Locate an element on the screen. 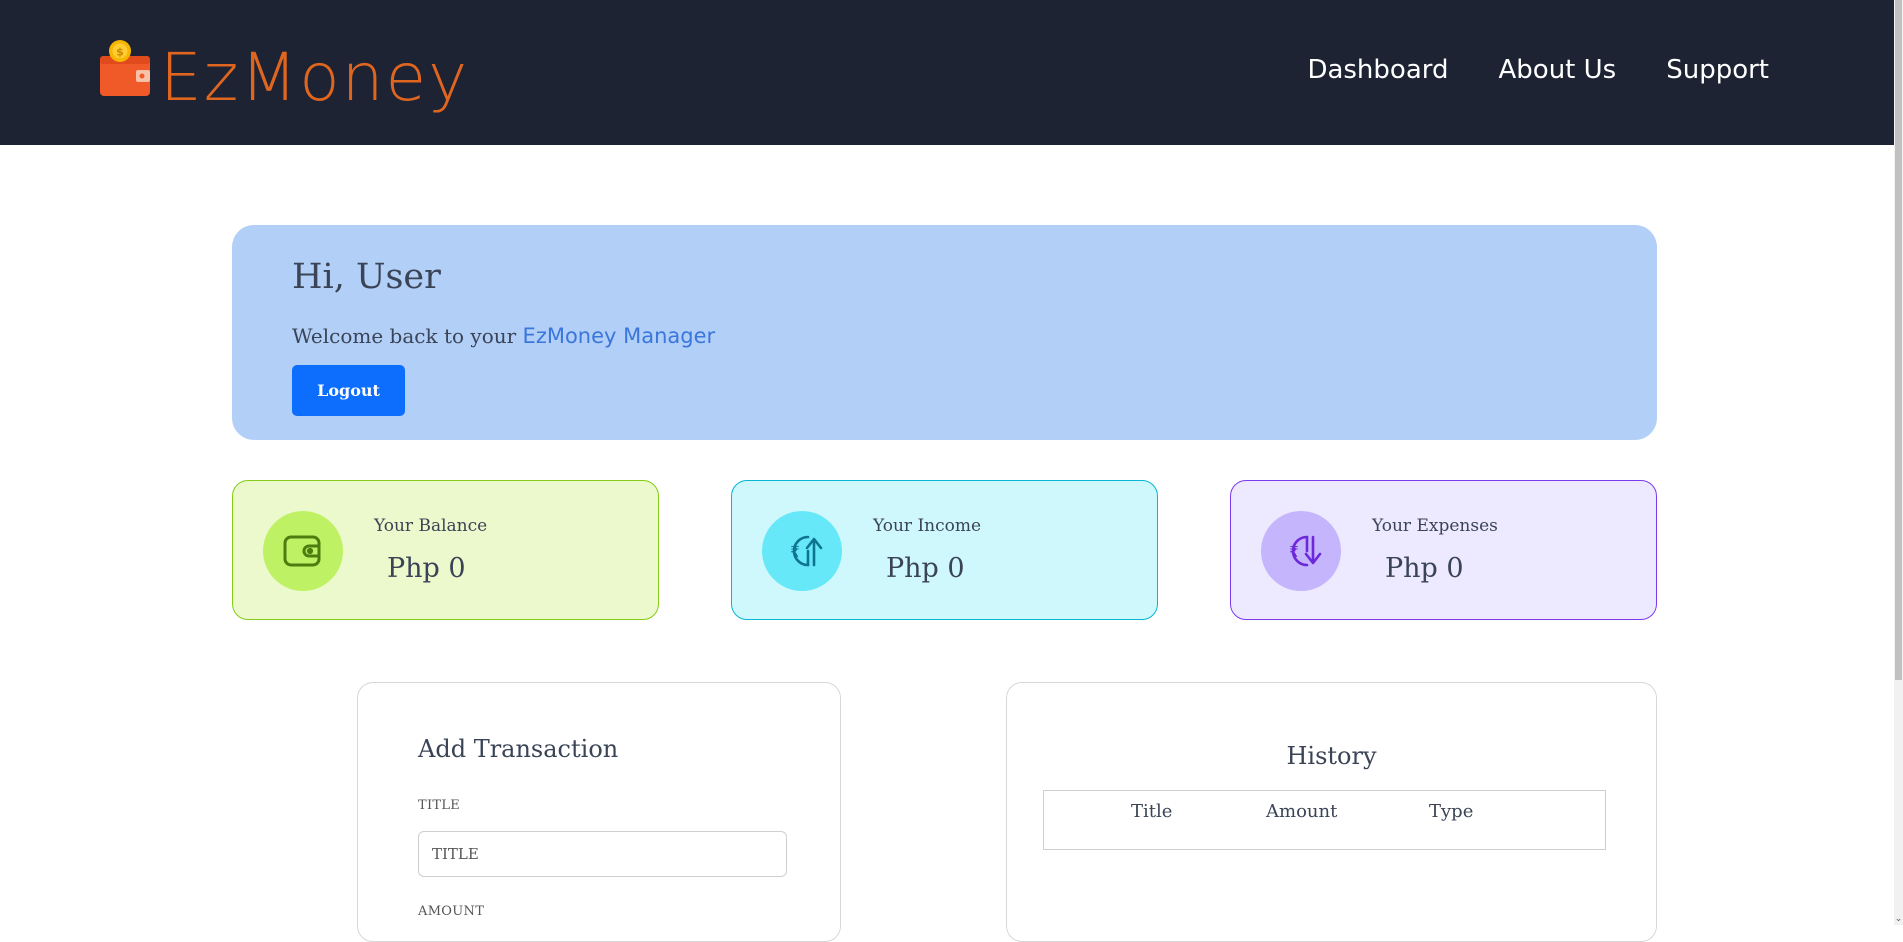 The height and width of the screenshot is (942, 1903). income-value: Php 0 is located at coordinates (925, 568).